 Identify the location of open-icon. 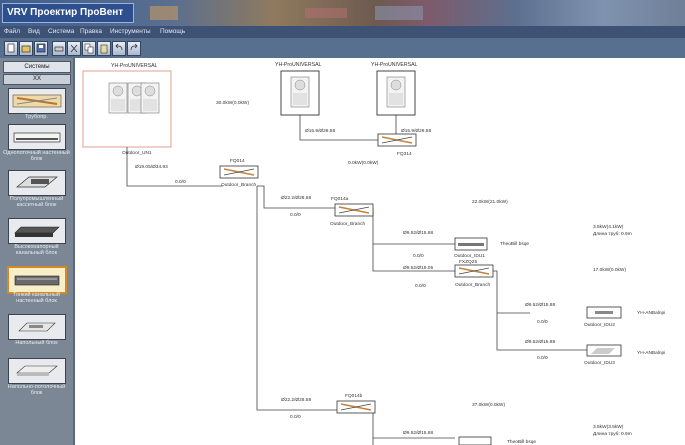
(26, 48).